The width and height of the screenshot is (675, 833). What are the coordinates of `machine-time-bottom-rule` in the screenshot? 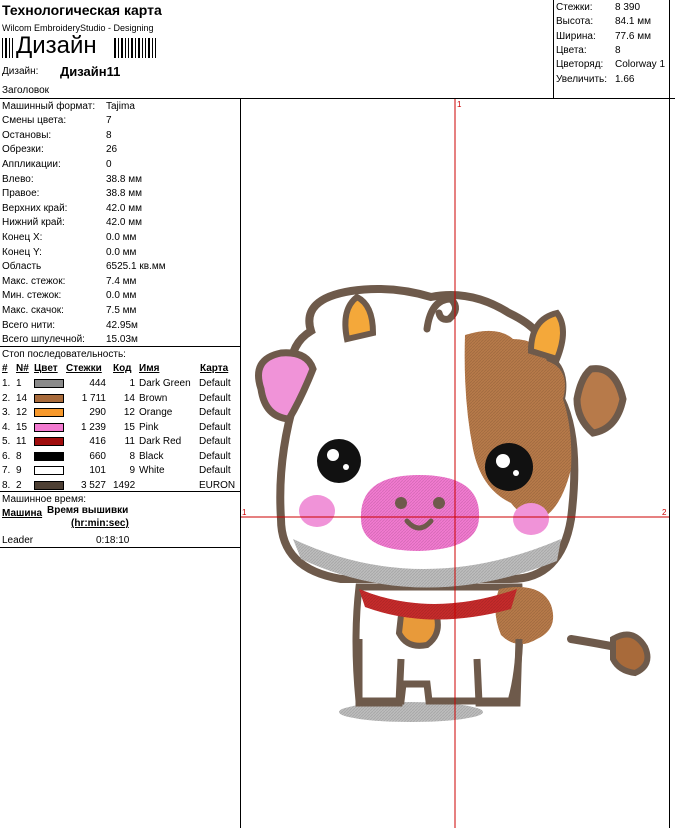 It's located at (120, 547).